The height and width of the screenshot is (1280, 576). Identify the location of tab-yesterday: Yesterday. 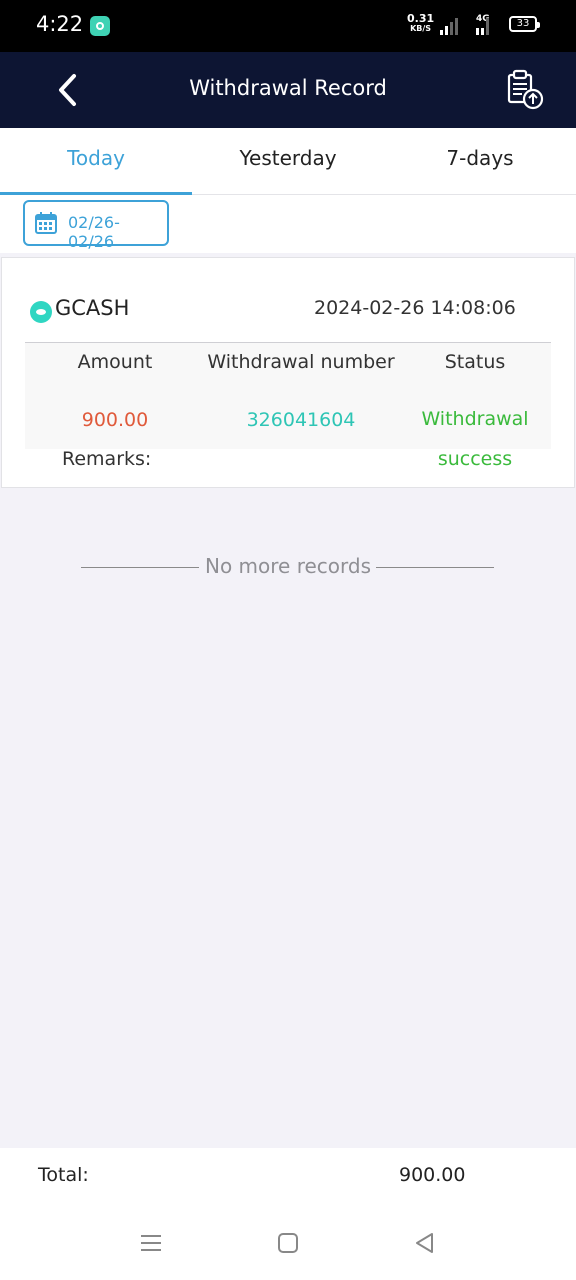
(288, 161).